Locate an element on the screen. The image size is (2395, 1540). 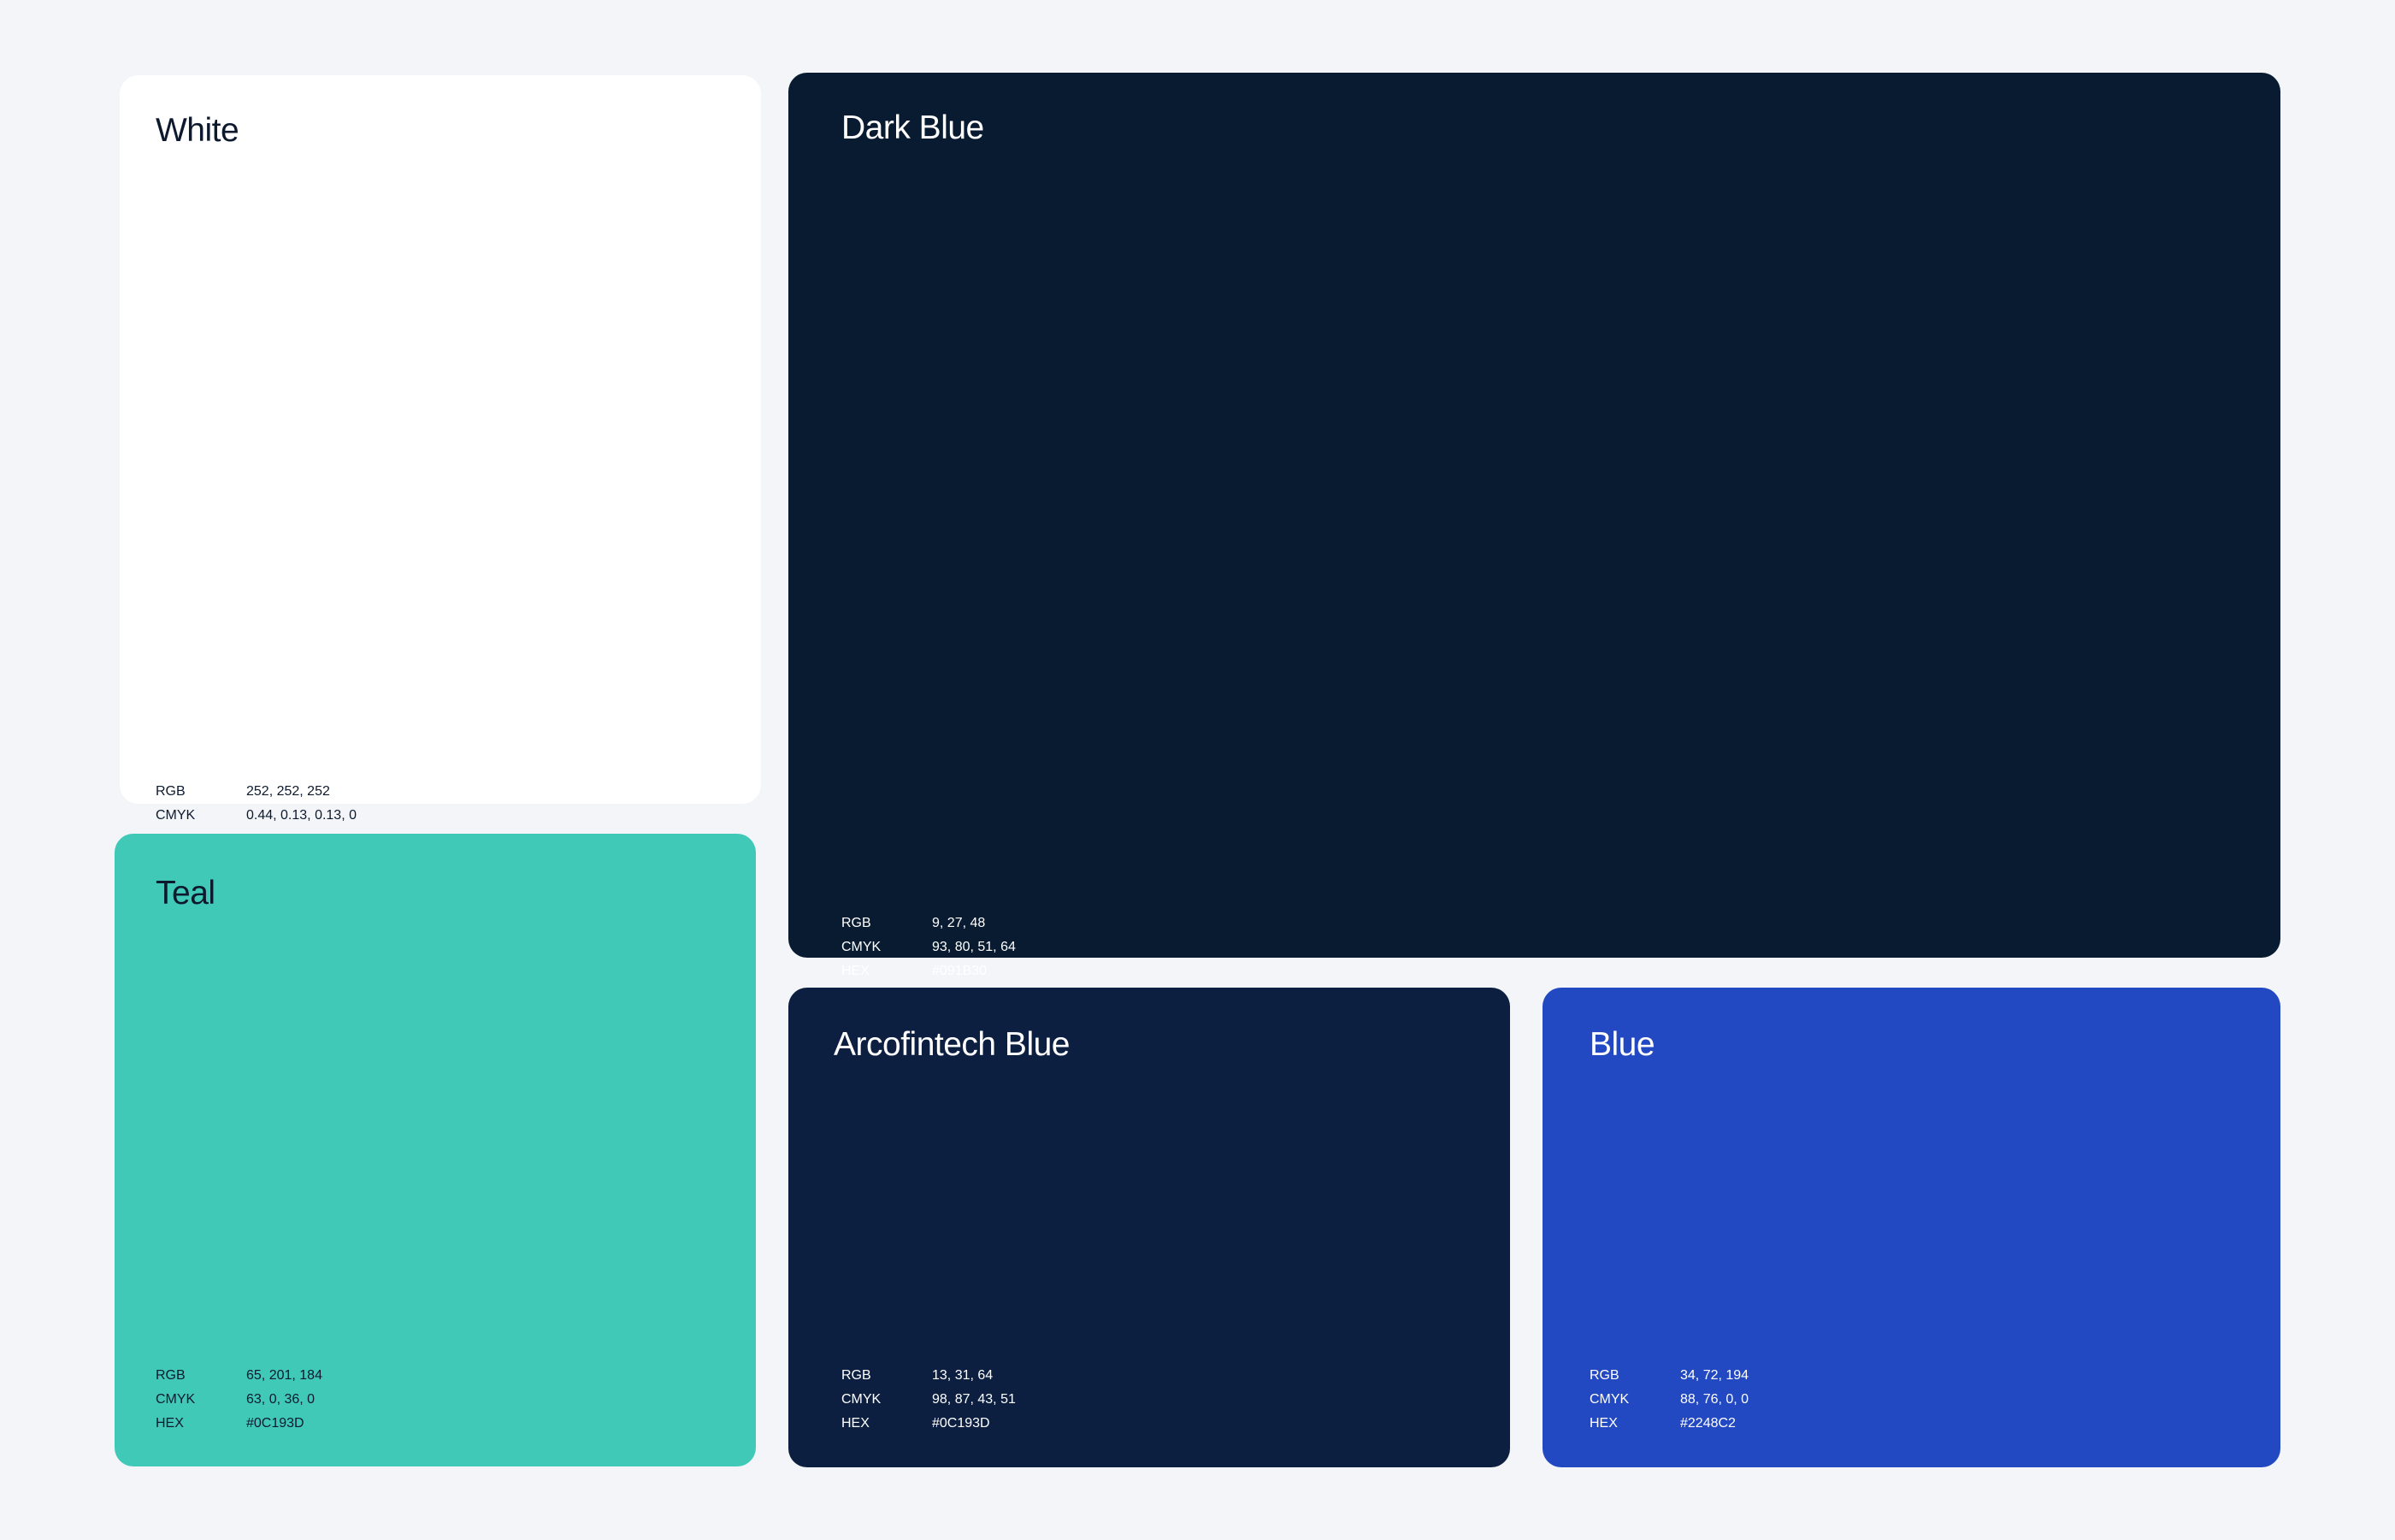
cmyk-value: 0.44, 0.13, 0.13, 0 is located at coordinates (301, 815).